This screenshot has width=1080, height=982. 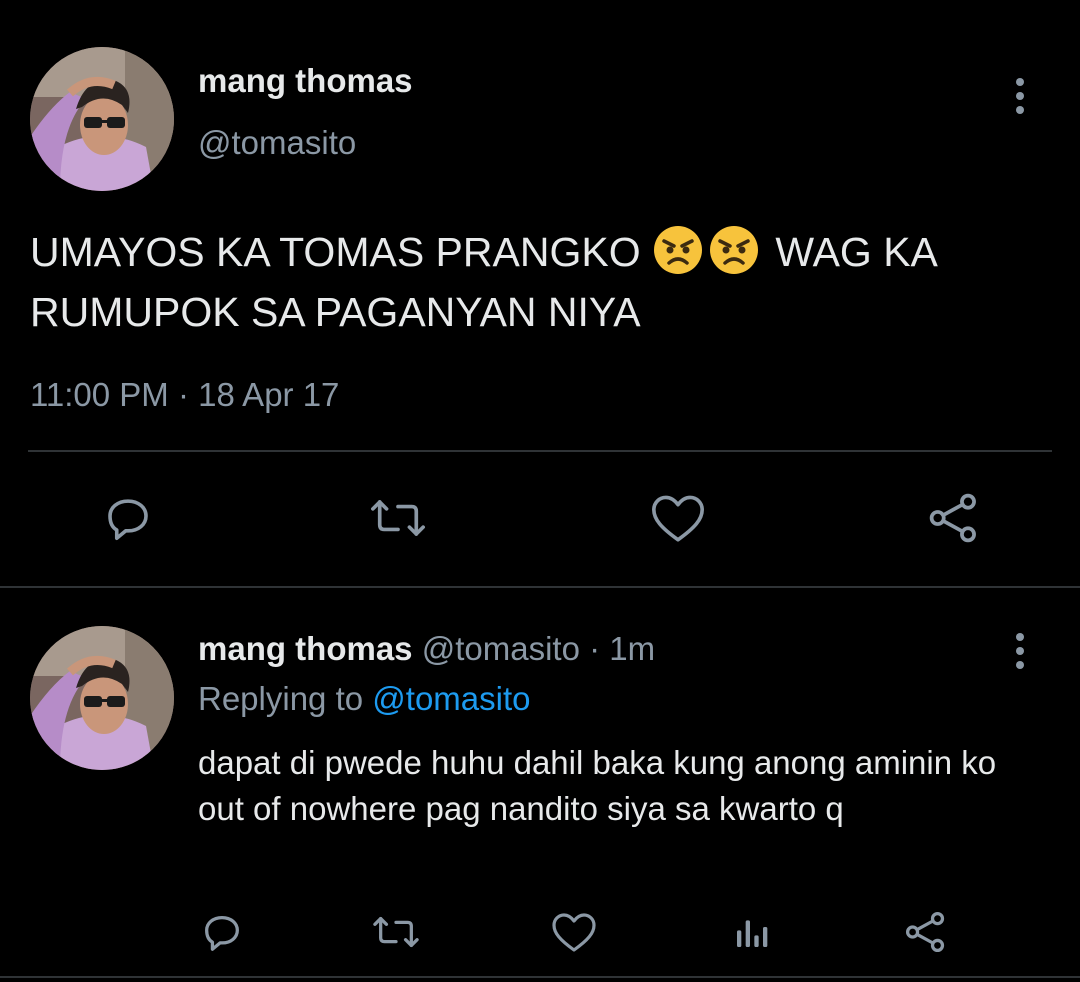 I want to click on replying-to: Replying to @tomasito, so click(x=364, y=699).